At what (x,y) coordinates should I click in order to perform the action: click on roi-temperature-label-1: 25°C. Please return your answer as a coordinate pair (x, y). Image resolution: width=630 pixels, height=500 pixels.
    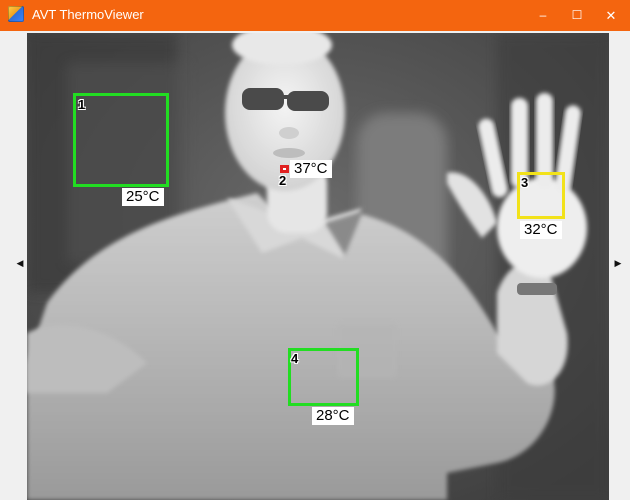
    Looking at the image, I should click on (143, 197).